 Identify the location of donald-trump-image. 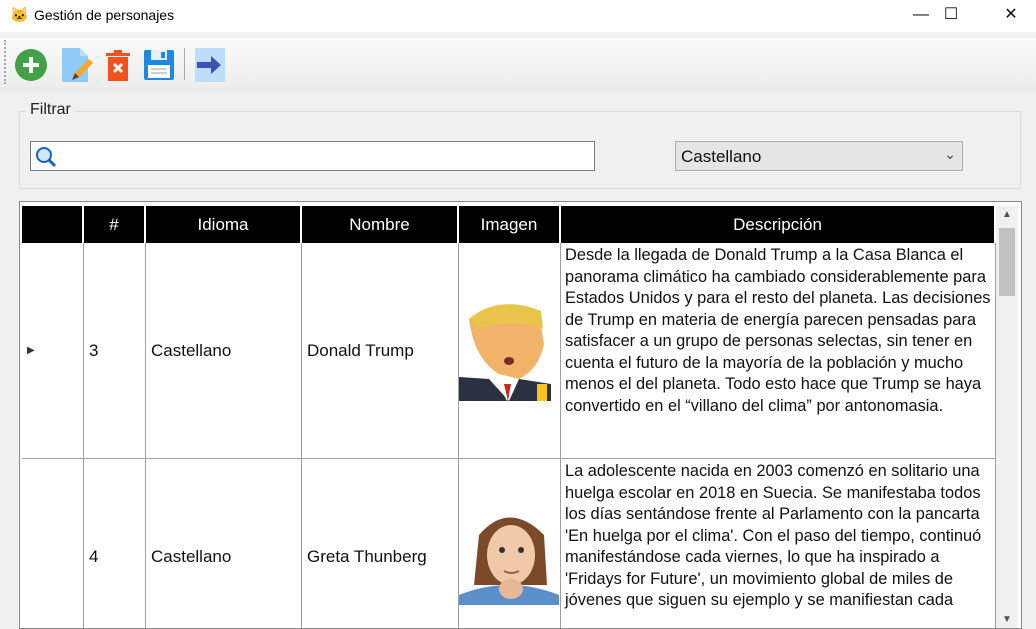
(505, 352).